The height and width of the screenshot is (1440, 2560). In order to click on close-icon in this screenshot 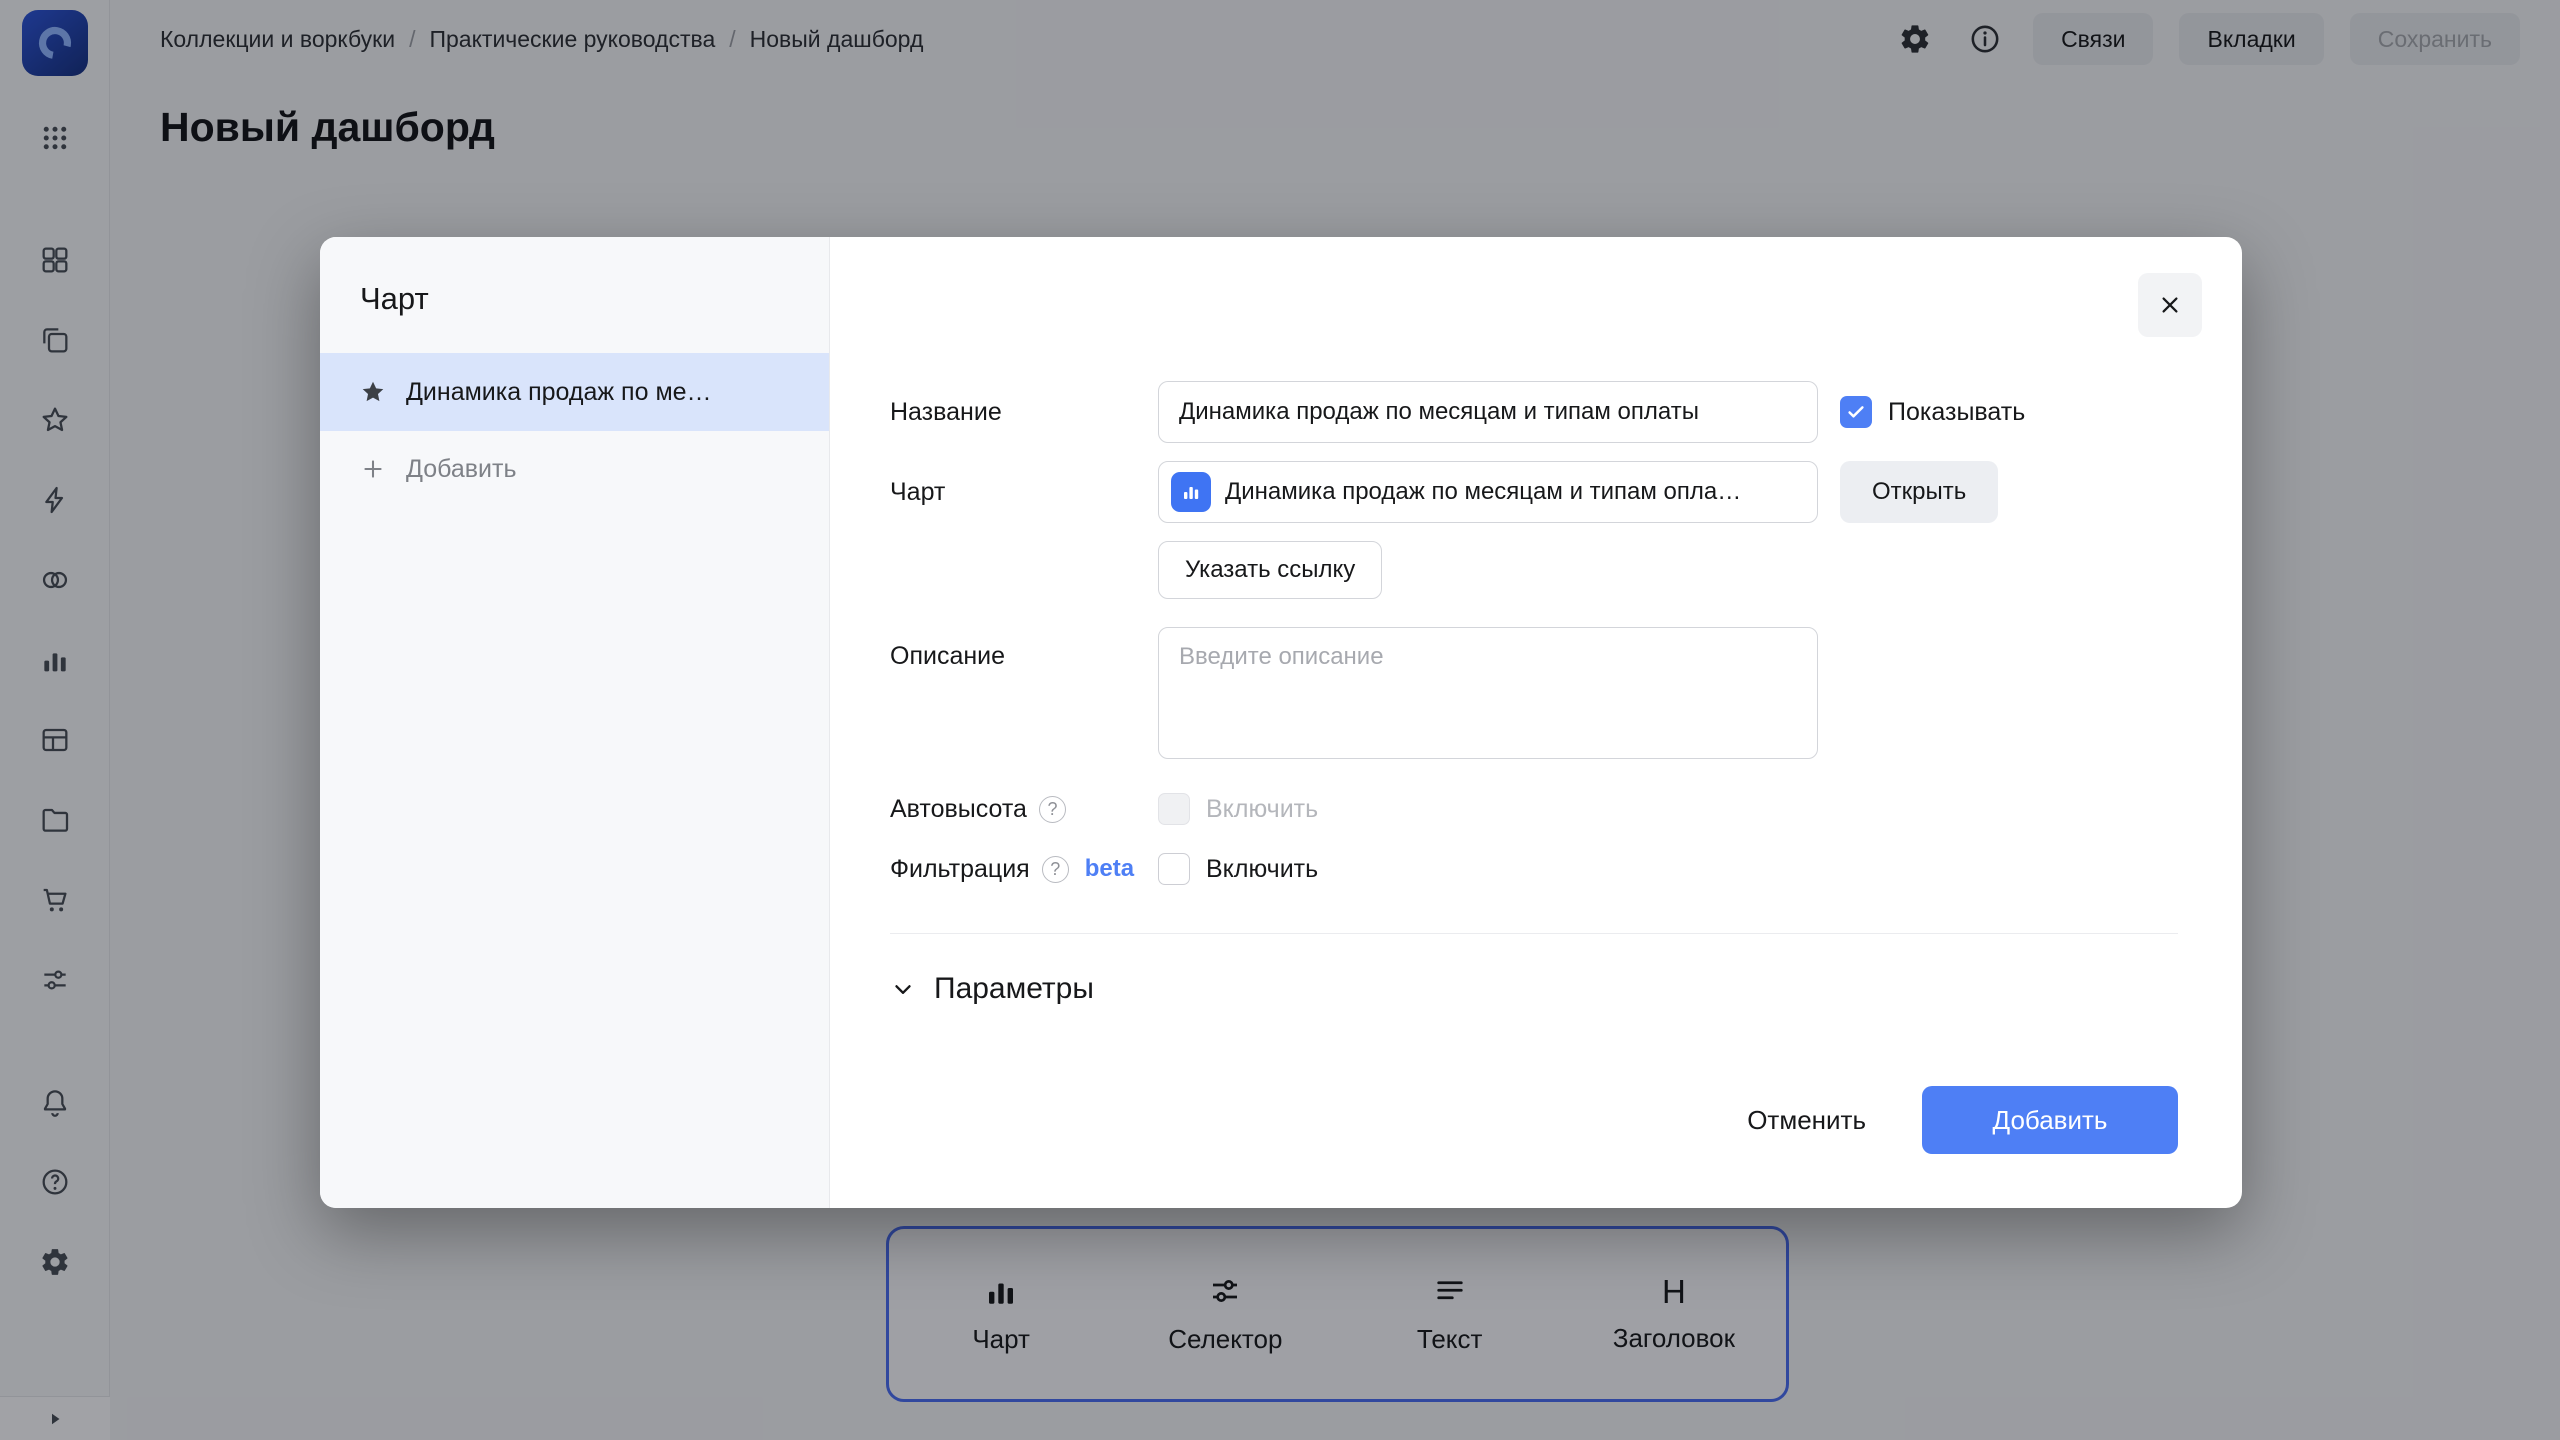, I will do `click(2170, 305)`.